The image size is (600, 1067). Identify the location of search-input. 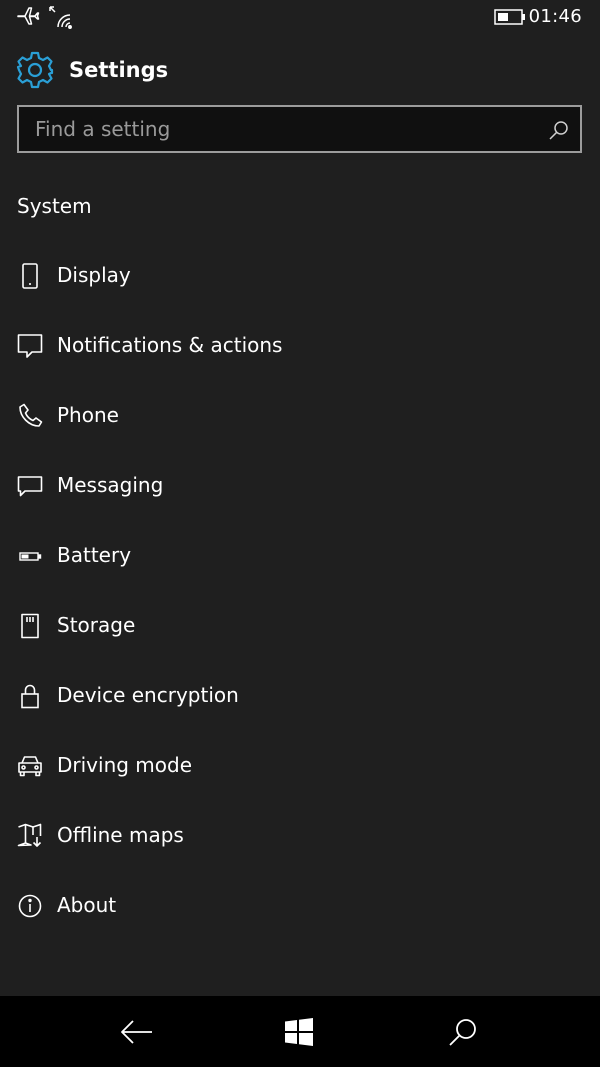
(285, 129).